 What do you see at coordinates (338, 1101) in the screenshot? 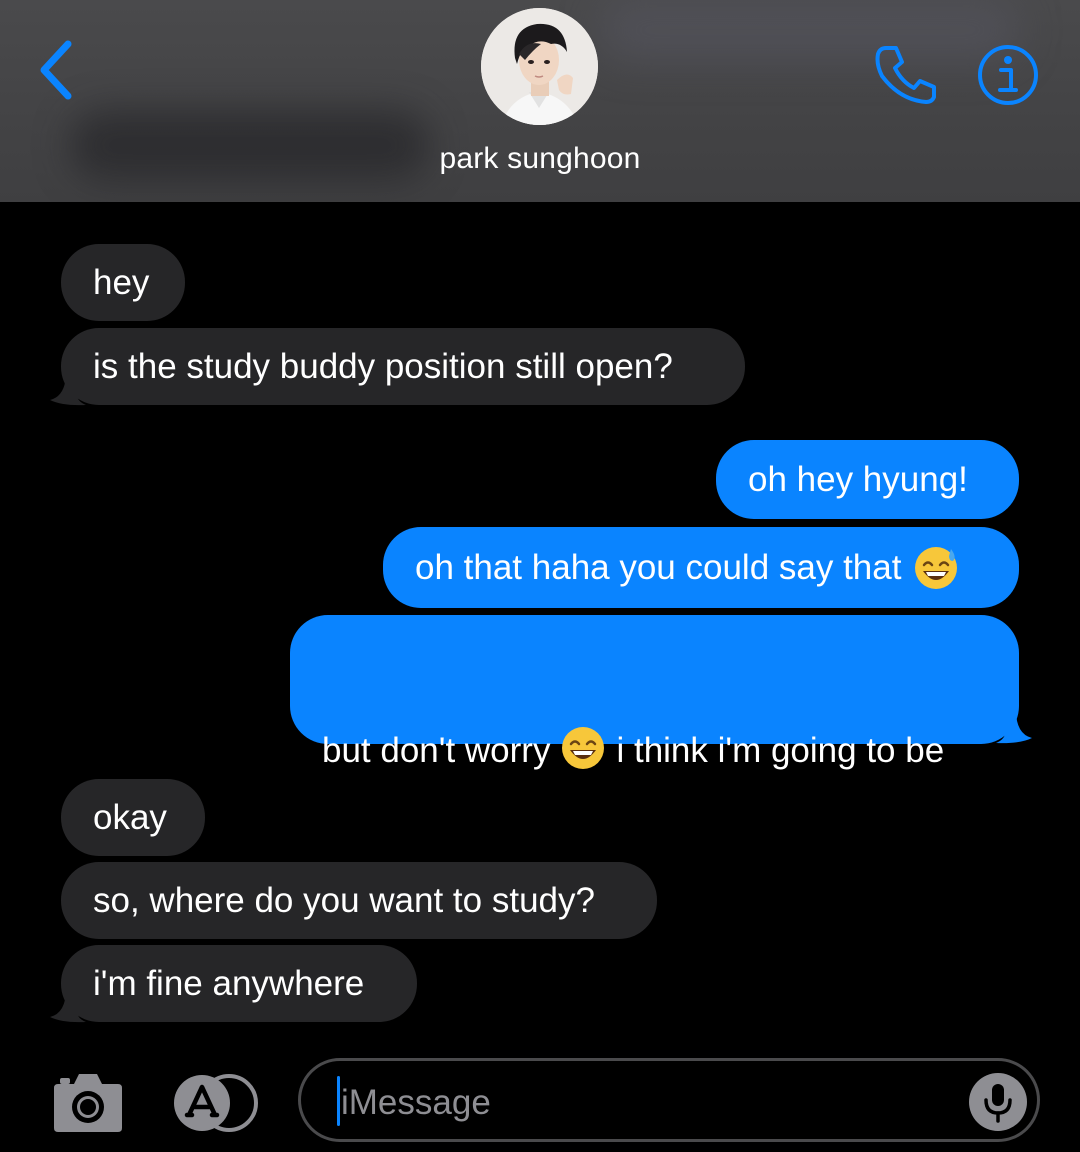
I see `text-caret` at bounding box center [338, 1101].